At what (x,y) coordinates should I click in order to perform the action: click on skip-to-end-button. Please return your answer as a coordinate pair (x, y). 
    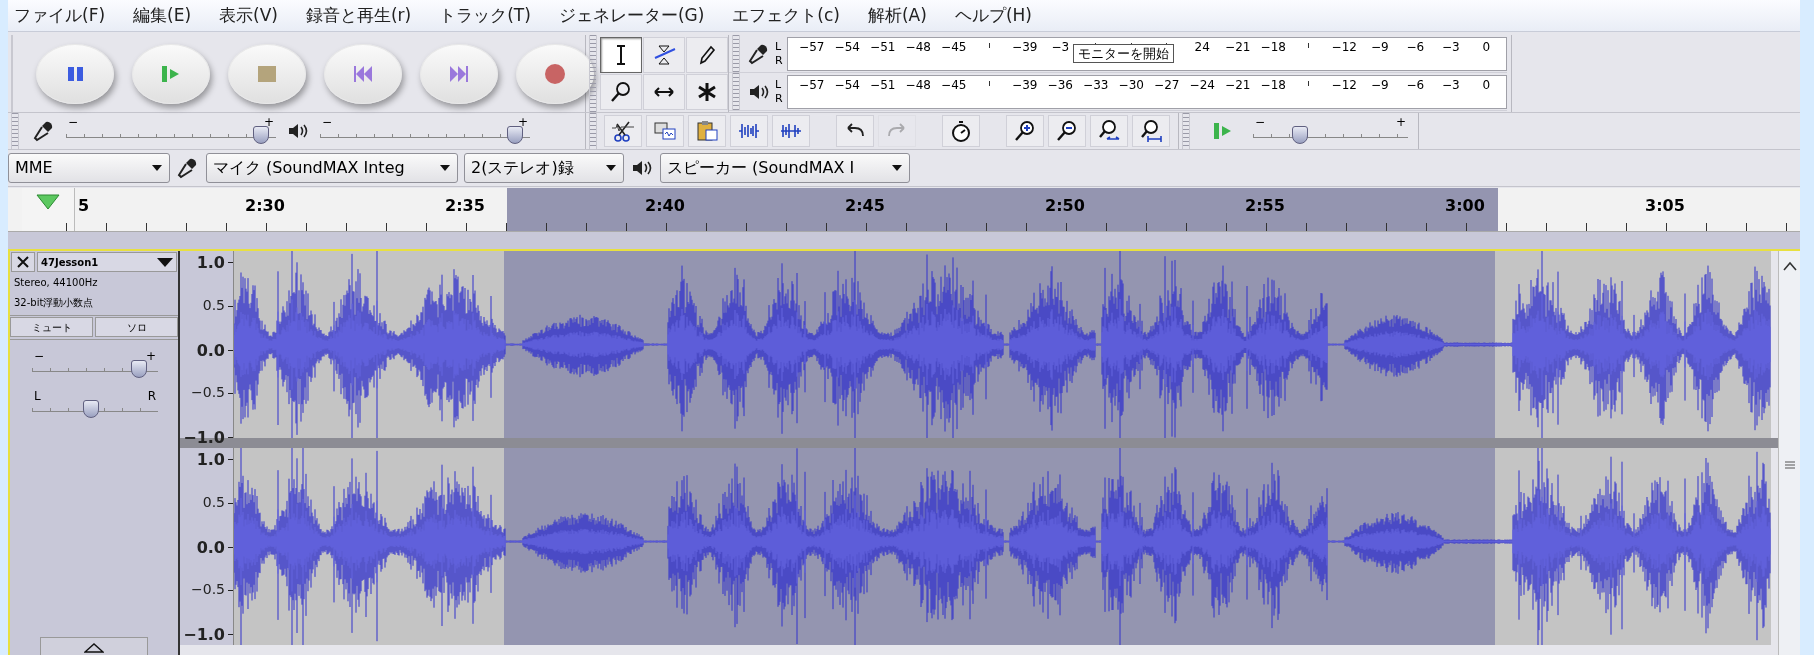
    Looking at the image, I should click on (459, 73).